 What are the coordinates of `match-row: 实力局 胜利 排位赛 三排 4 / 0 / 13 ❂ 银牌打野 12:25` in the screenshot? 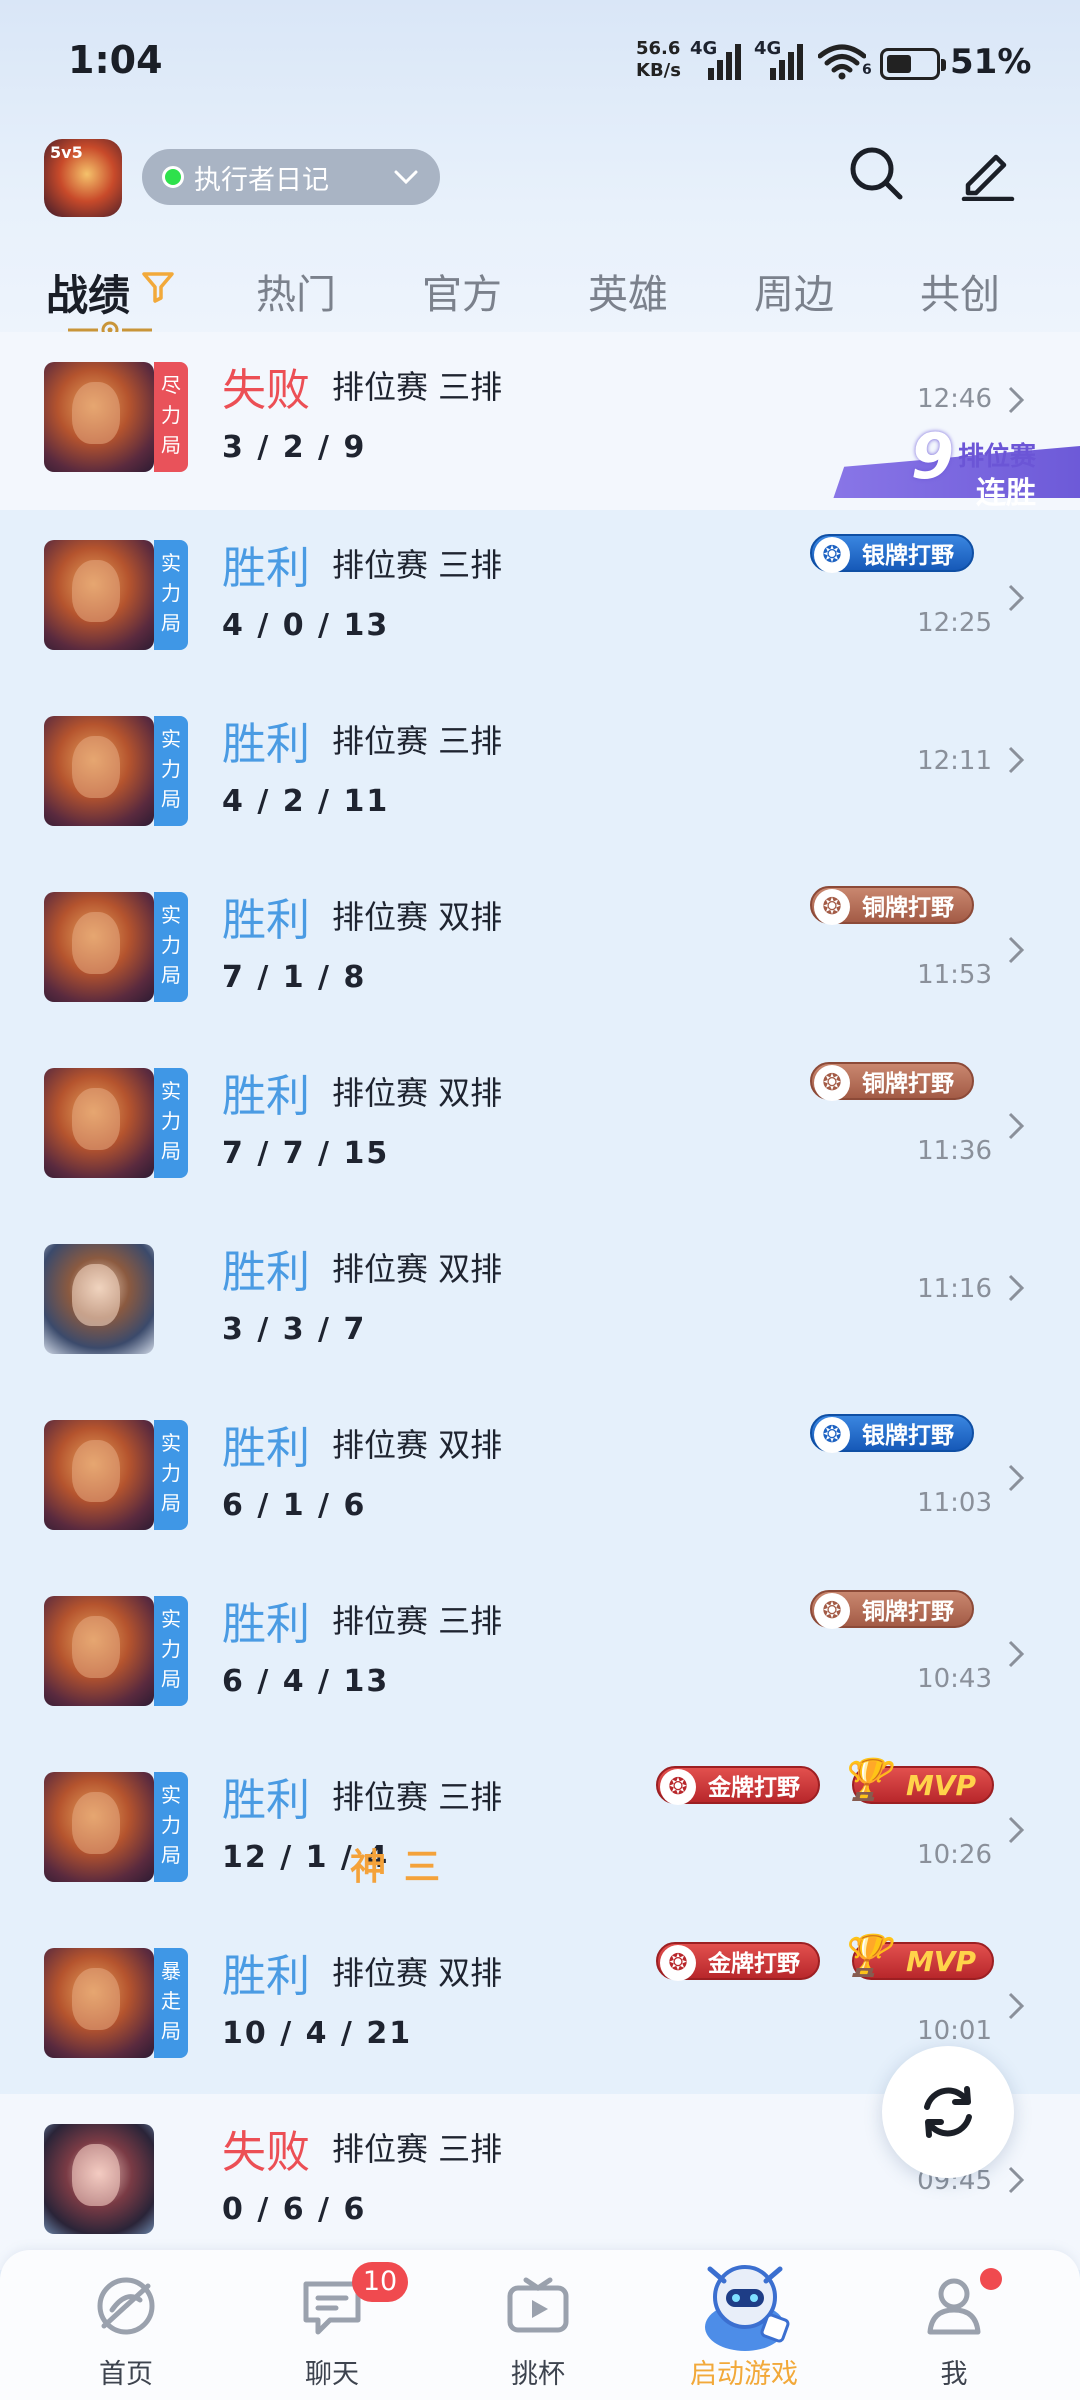 It's located at (540, 598).